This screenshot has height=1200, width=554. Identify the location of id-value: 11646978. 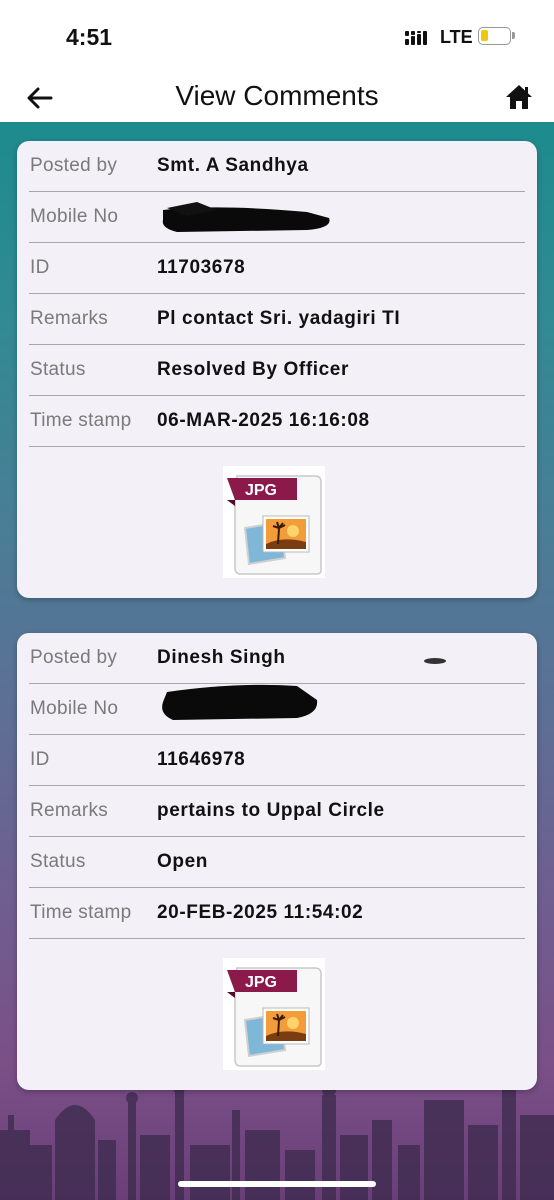
(201, 759).